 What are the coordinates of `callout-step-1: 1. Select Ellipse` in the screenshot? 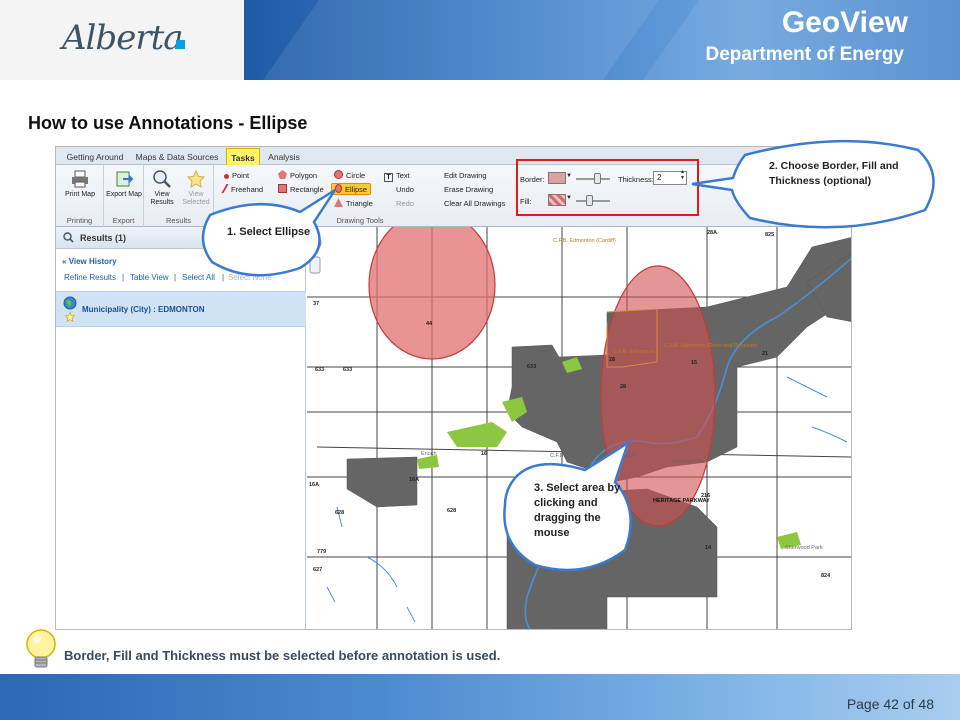 It's located at (269, 232).